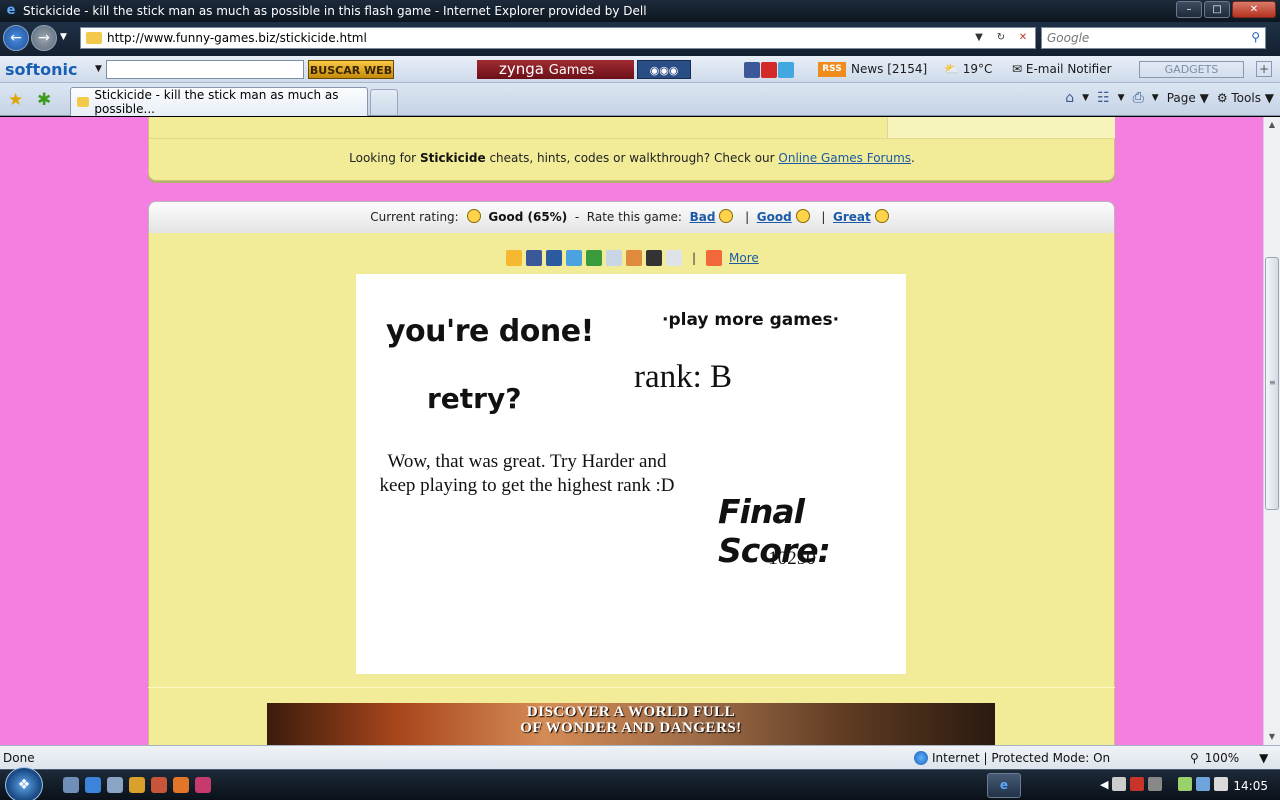  Describe the element at coordinates (1004, 785) in the screenshot. I see `ie-taskbar-button: e` at that location.